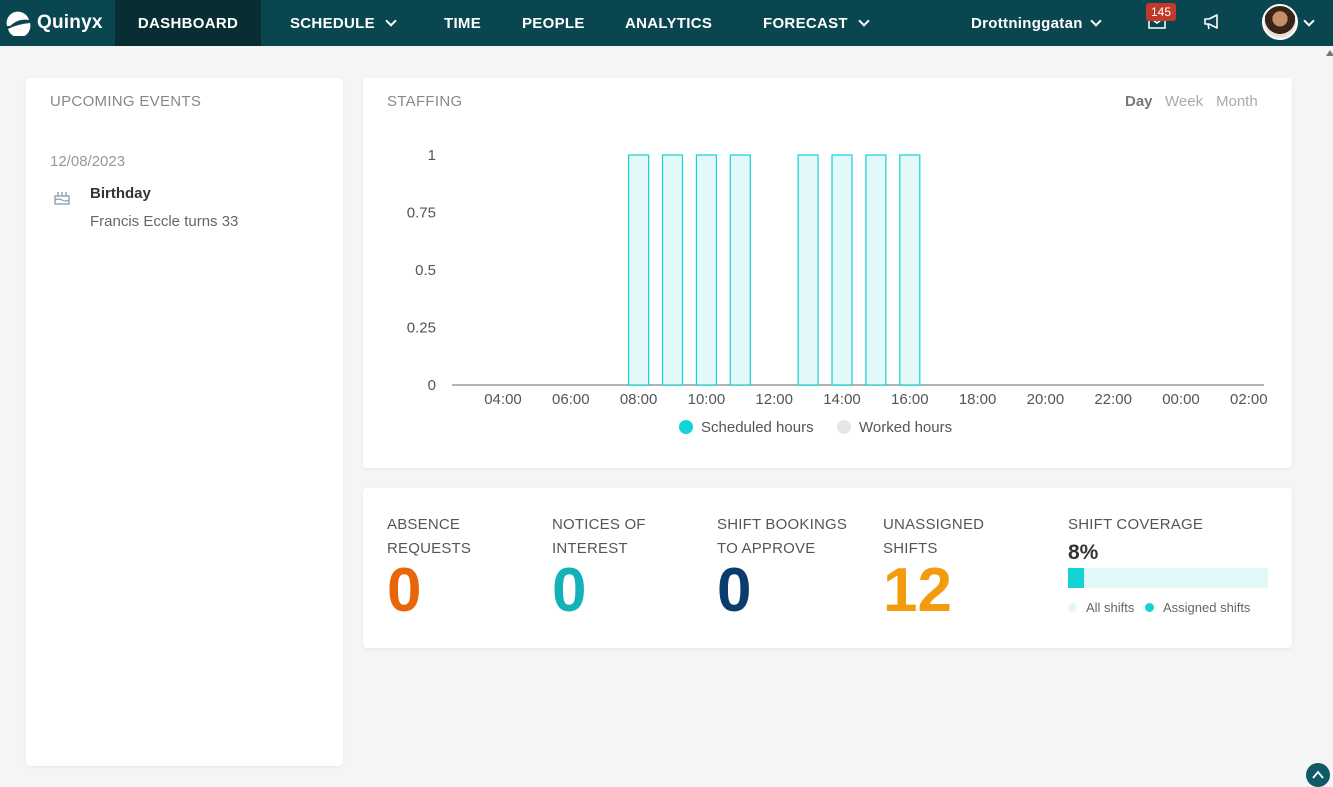 The height and width of the screenshot is (787, 1333). I want to click on nav-time: TIME, so click(462, 23).